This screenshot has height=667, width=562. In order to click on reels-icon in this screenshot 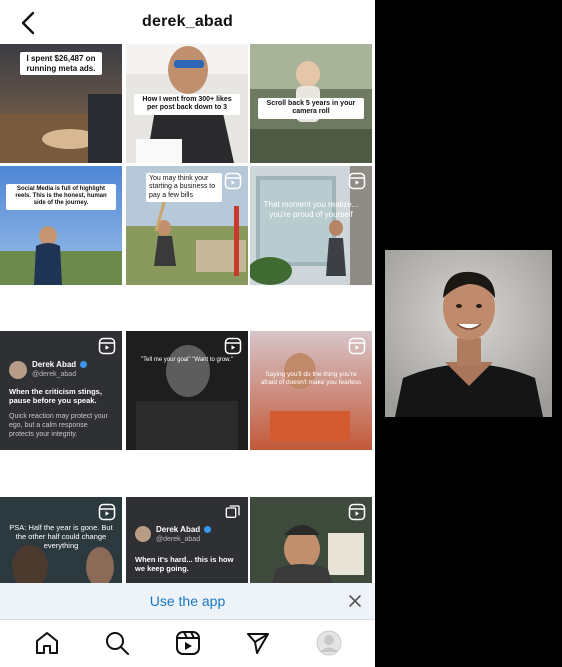, I will do `click(188, 643)`.